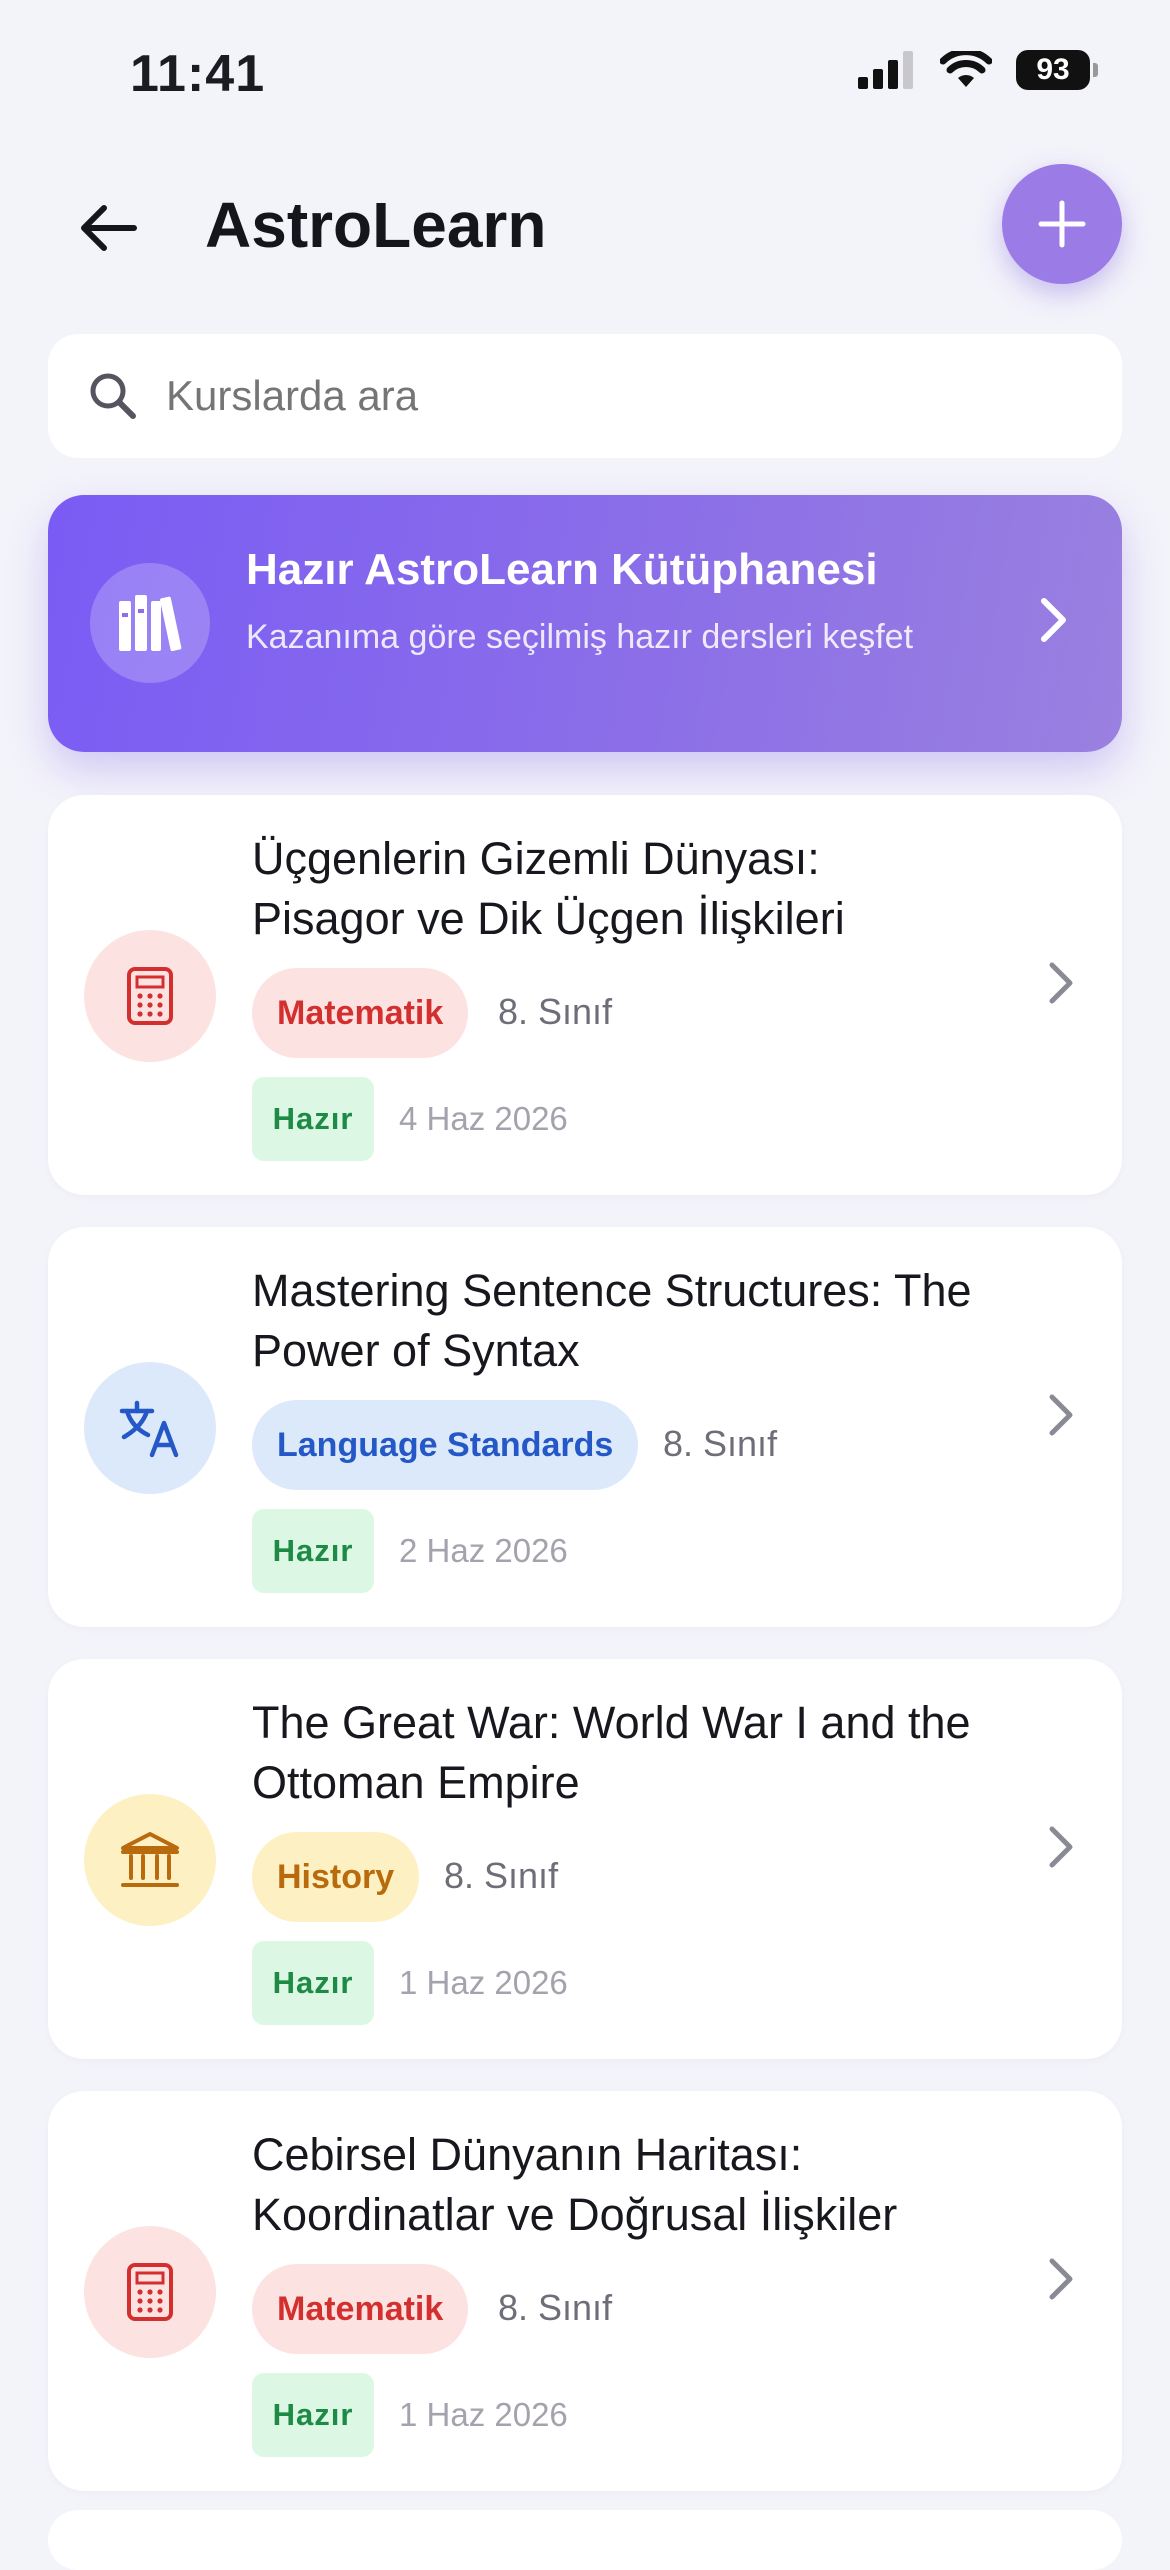 This screenshot has width=1170, height=2570. I want to click on search-bar, so click(585, 396).